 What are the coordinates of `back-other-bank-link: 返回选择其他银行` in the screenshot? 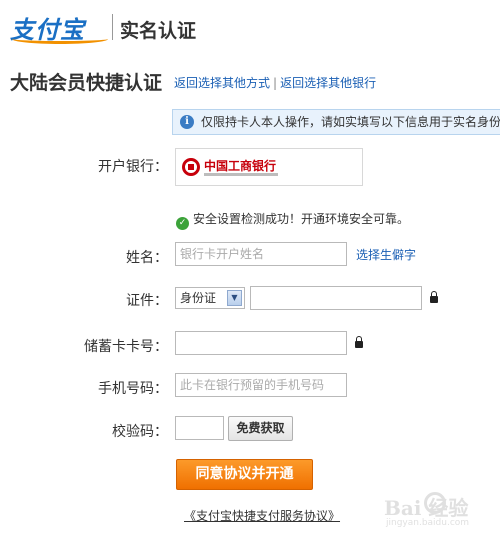 It's located at (328, 83).